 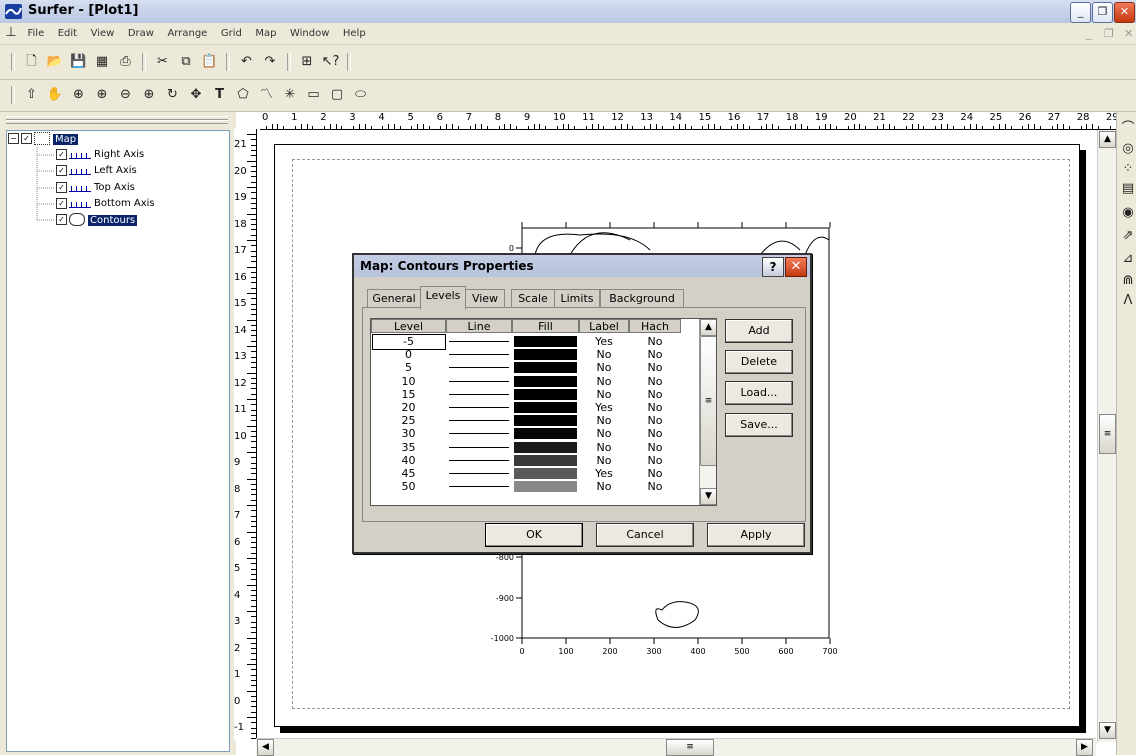 What do you see at coordinates (577, 298) in the screenshot?
I see `tab-limits: Limits` at bounding box center [577, 298].